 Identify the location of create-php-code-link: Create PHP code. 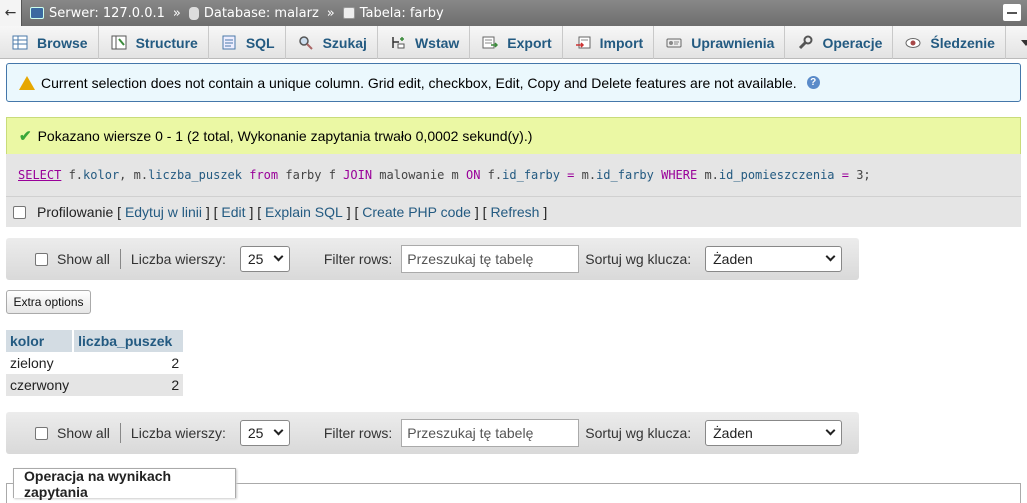
(416, 212).